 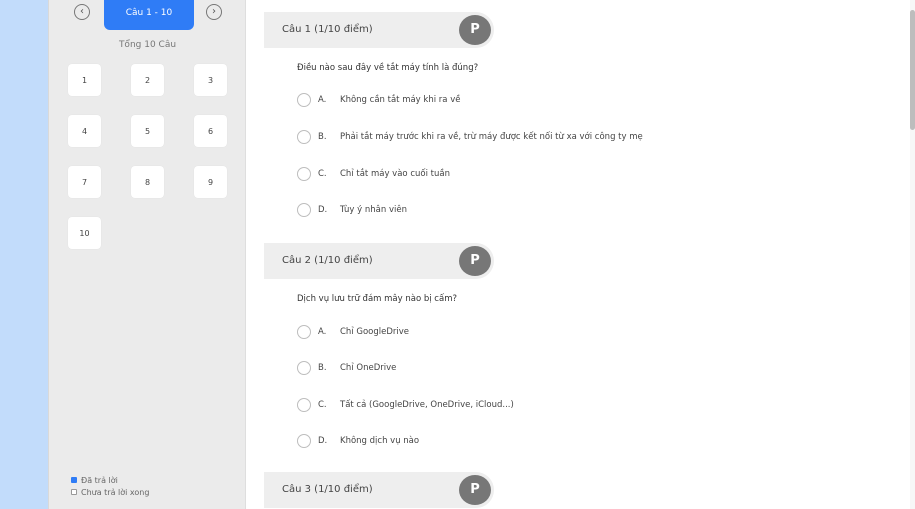 What do you see at coordinates (400, 100) in the screenshot?
I see `option-text: Không cần tắt máy khi ra về` at bounding box center [400, 100].